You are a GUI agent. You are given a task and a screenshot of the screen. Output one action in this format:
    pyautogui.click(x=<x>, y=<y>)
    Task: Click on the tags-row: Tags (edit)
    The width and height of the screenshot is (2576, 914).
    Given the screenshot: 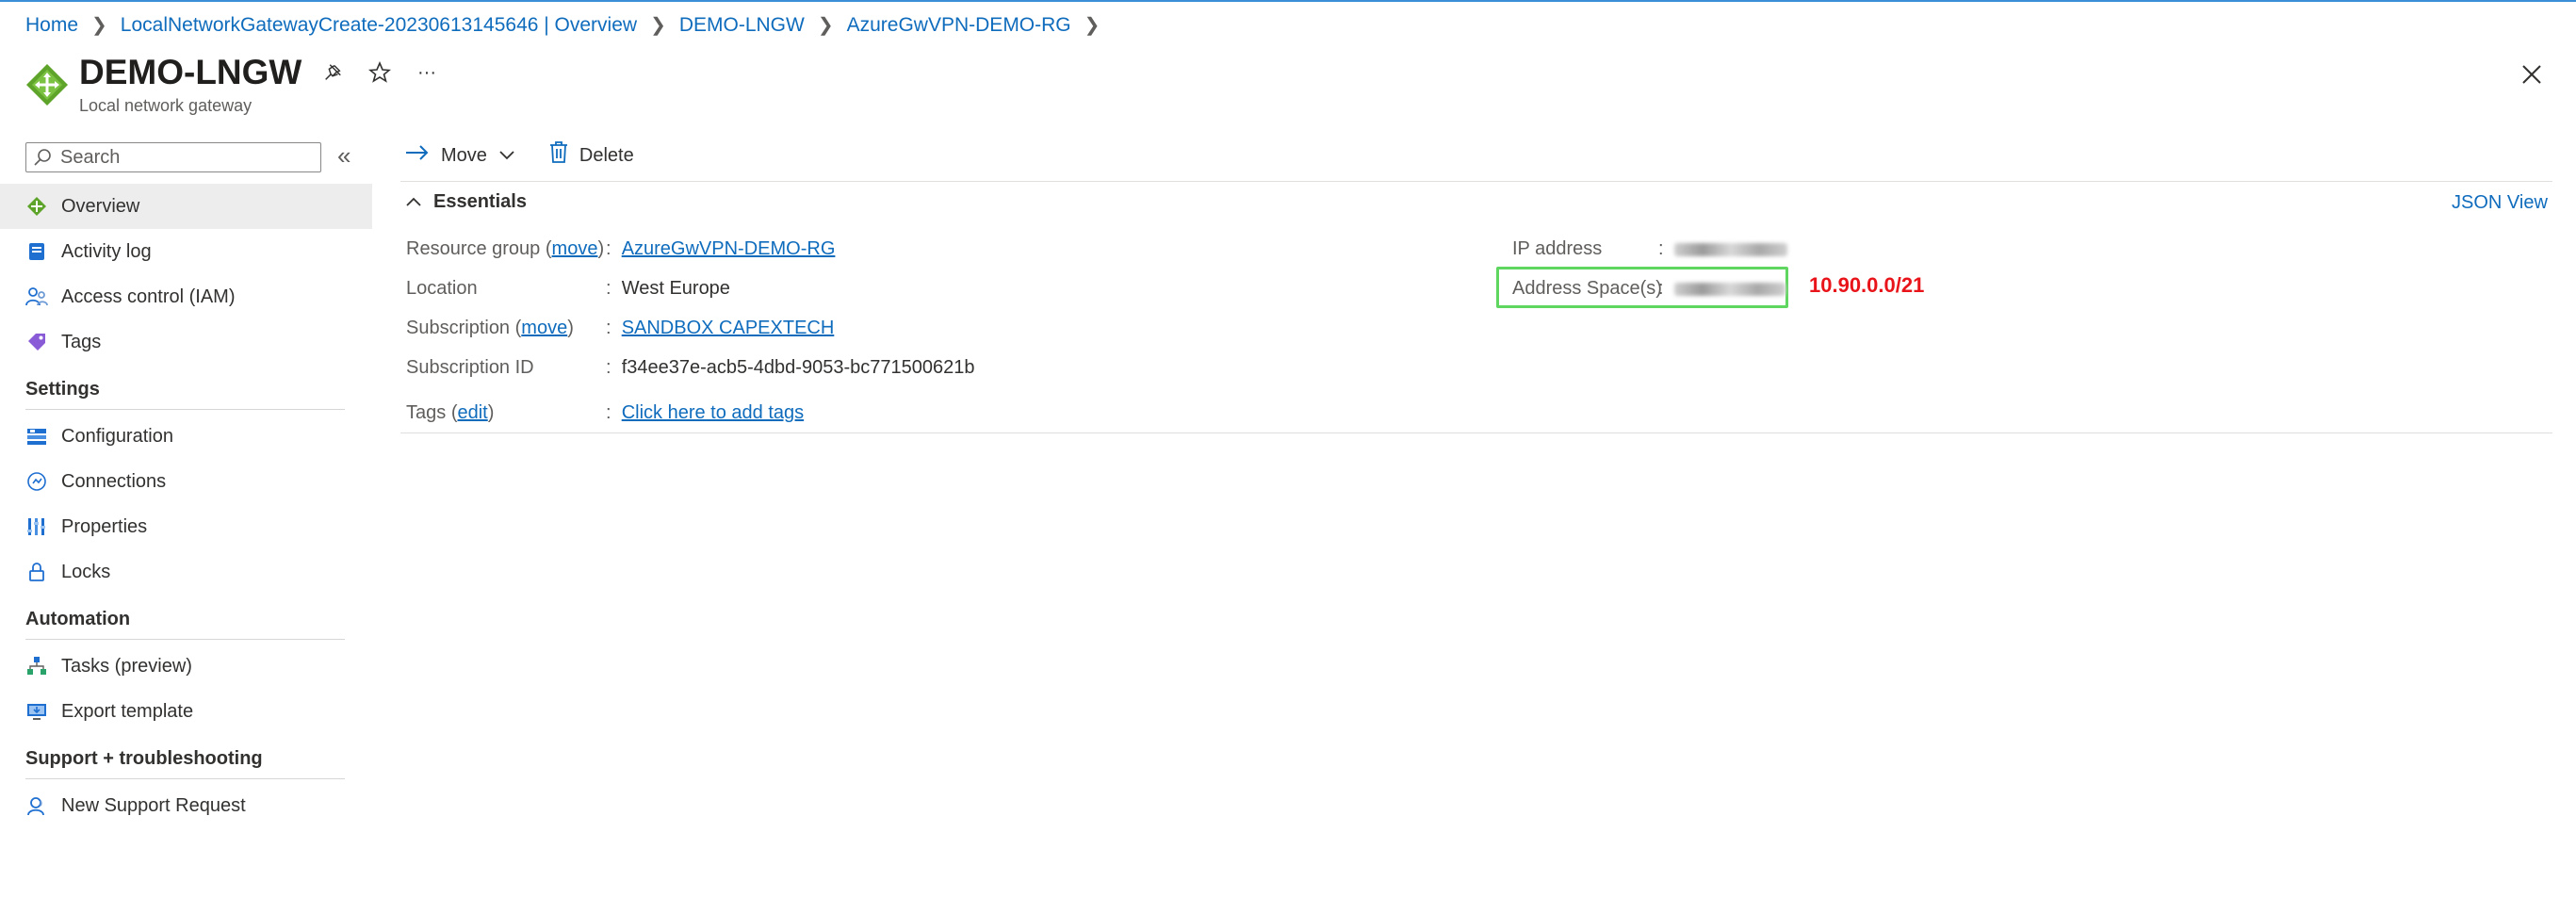 What is the action you would take?
    pyautogui.click(x=450, y=412)
    